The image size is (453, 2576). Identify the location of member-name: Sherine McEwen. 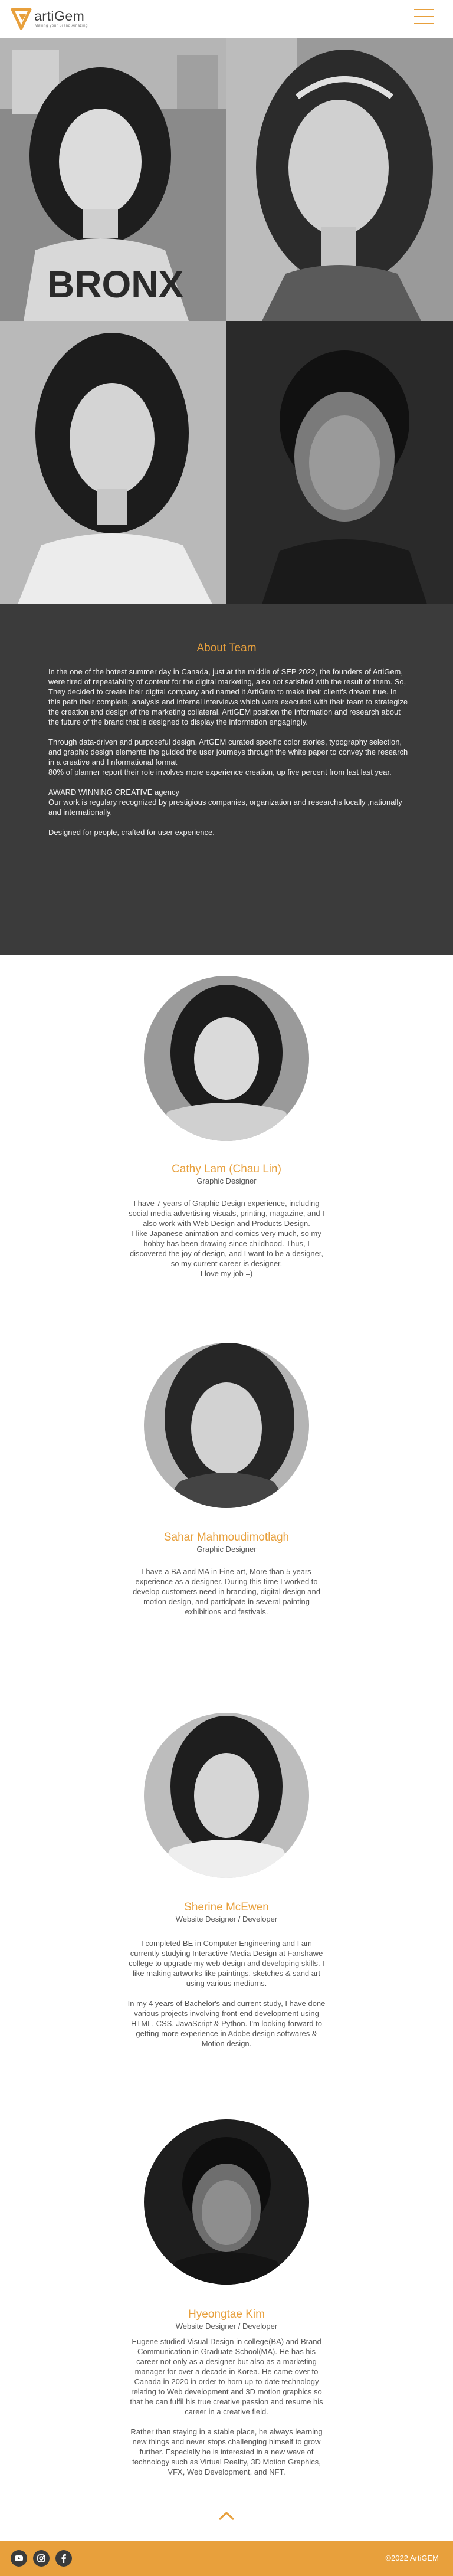
(226, 1907).